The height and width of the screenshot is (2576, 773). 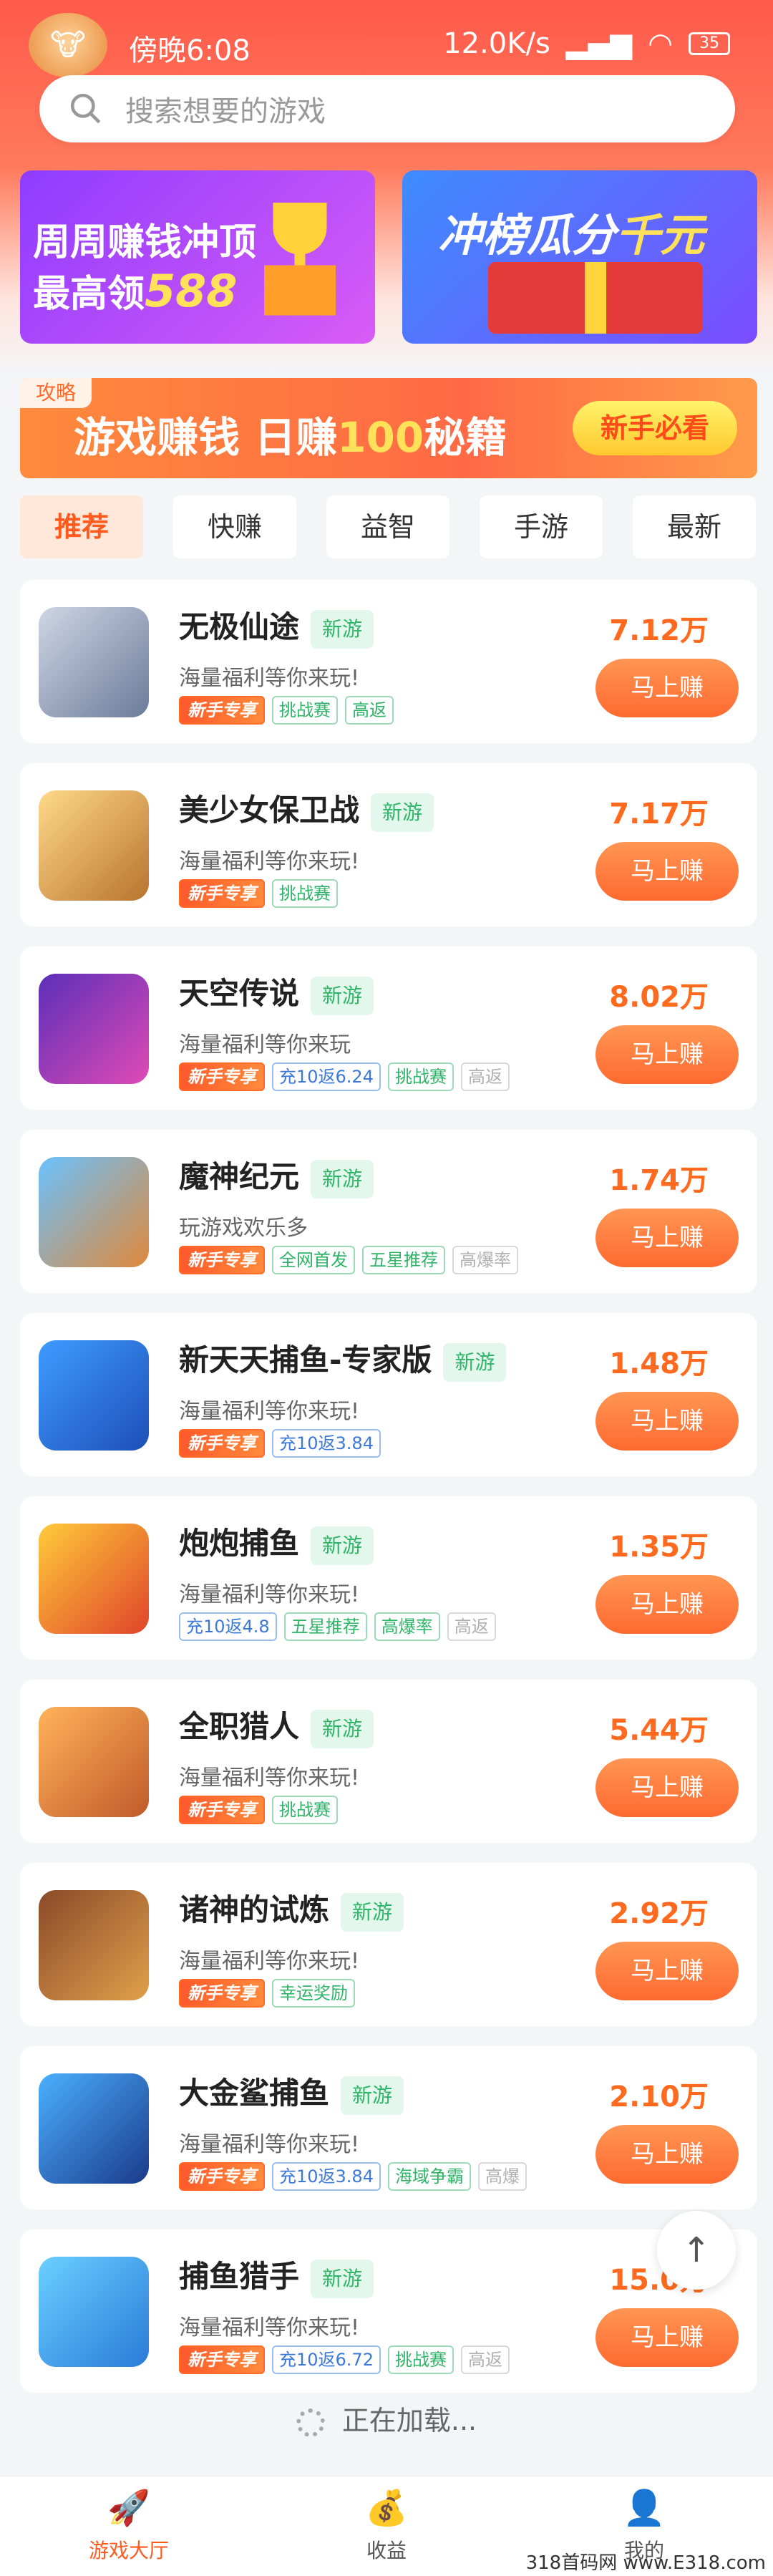 I want to click on promo-button: 新手必看, so click(x=655, y=428).